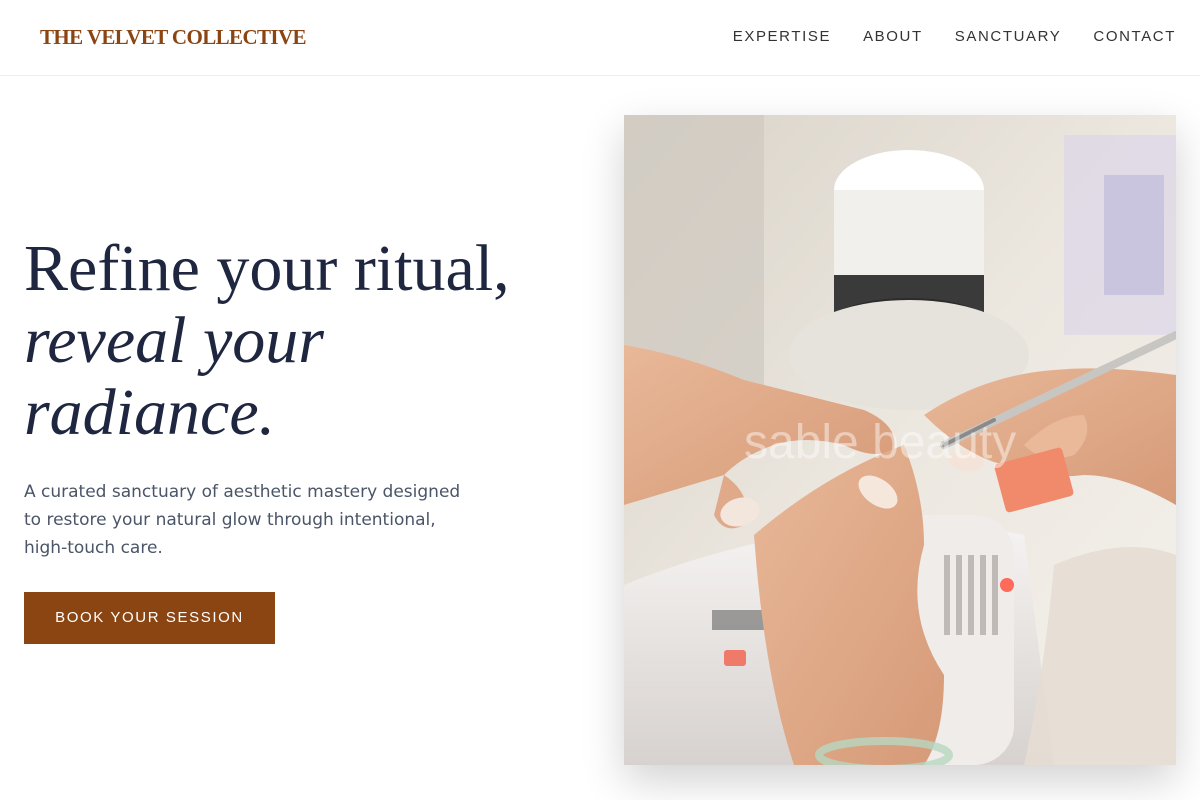 The height and width of the screenshot is (800, 1200). What do you see at coordinates (880, 442) in the screenshot?
I see `image-watermark: sable beauty` at bounding box center [880, 442].